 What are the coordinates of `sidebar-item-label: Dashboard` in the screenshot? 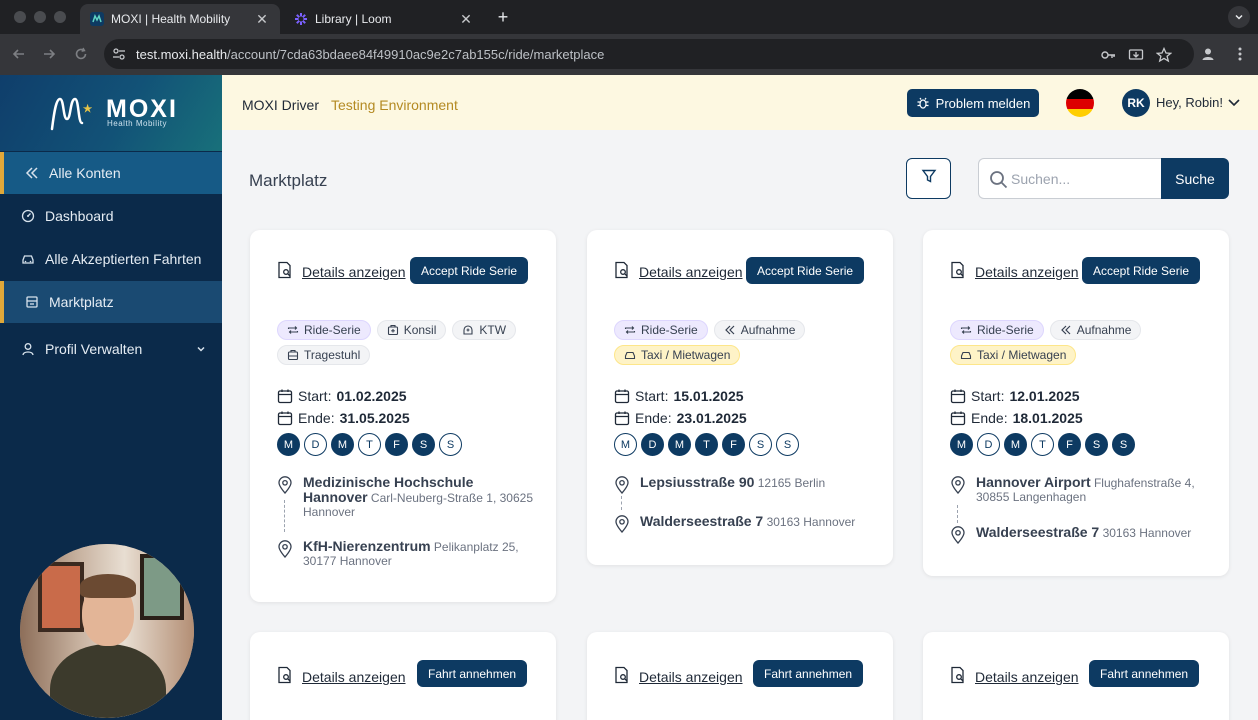 It's located at (79, 216).